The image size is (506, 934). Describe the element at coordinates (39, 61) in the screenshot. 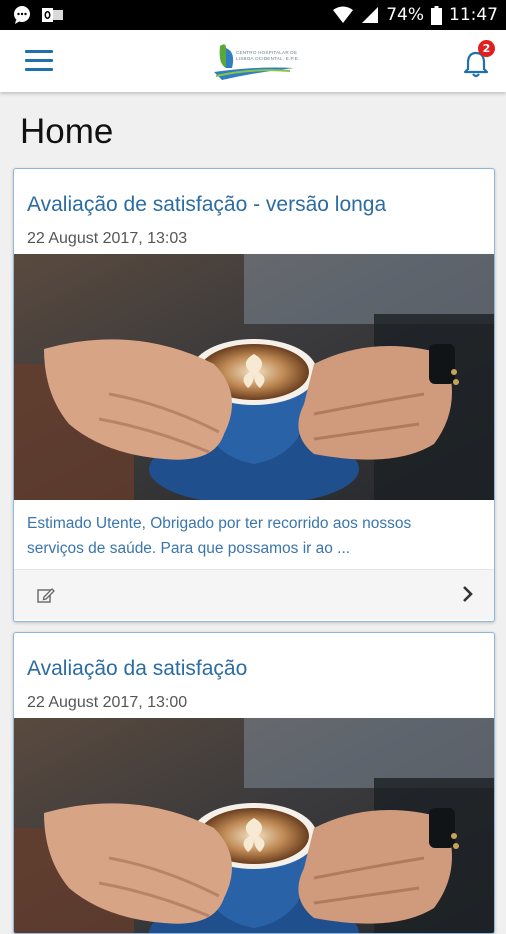

I see `hamburger-menu-icon` at that location.